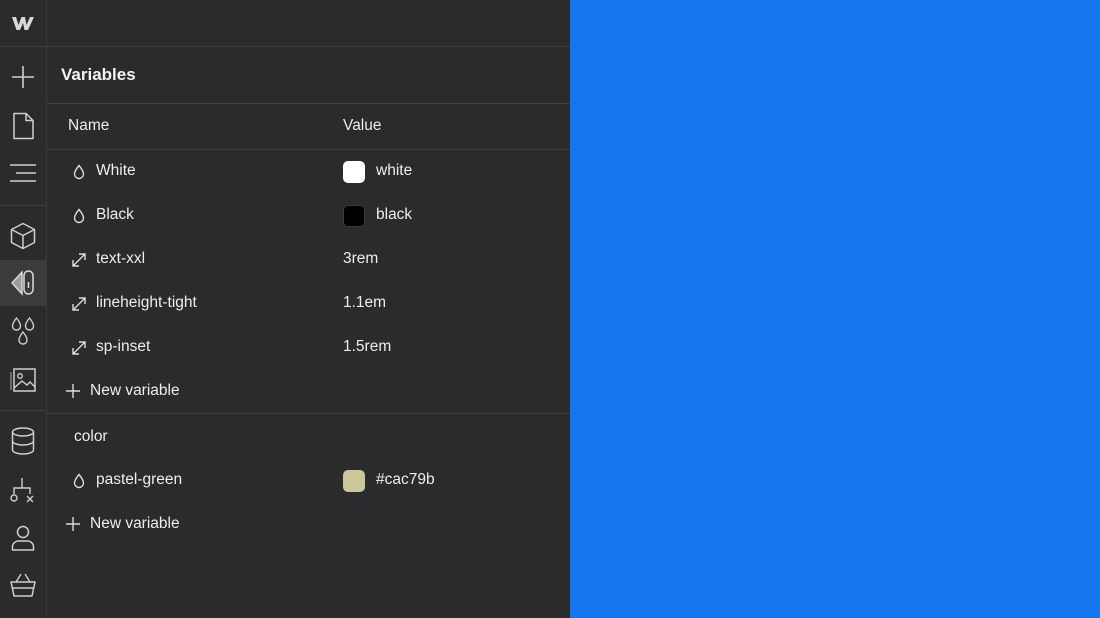  I want to click on users-icon, so click(23, 538).